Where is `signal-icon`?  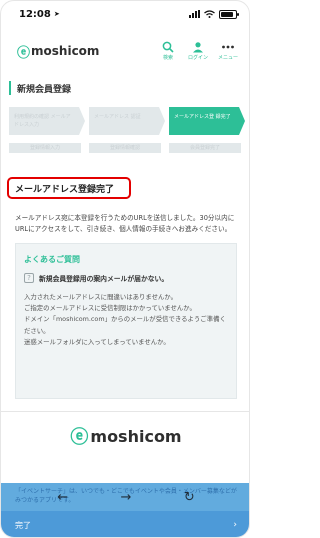
signal-icon is located at coordinates (194, 14).